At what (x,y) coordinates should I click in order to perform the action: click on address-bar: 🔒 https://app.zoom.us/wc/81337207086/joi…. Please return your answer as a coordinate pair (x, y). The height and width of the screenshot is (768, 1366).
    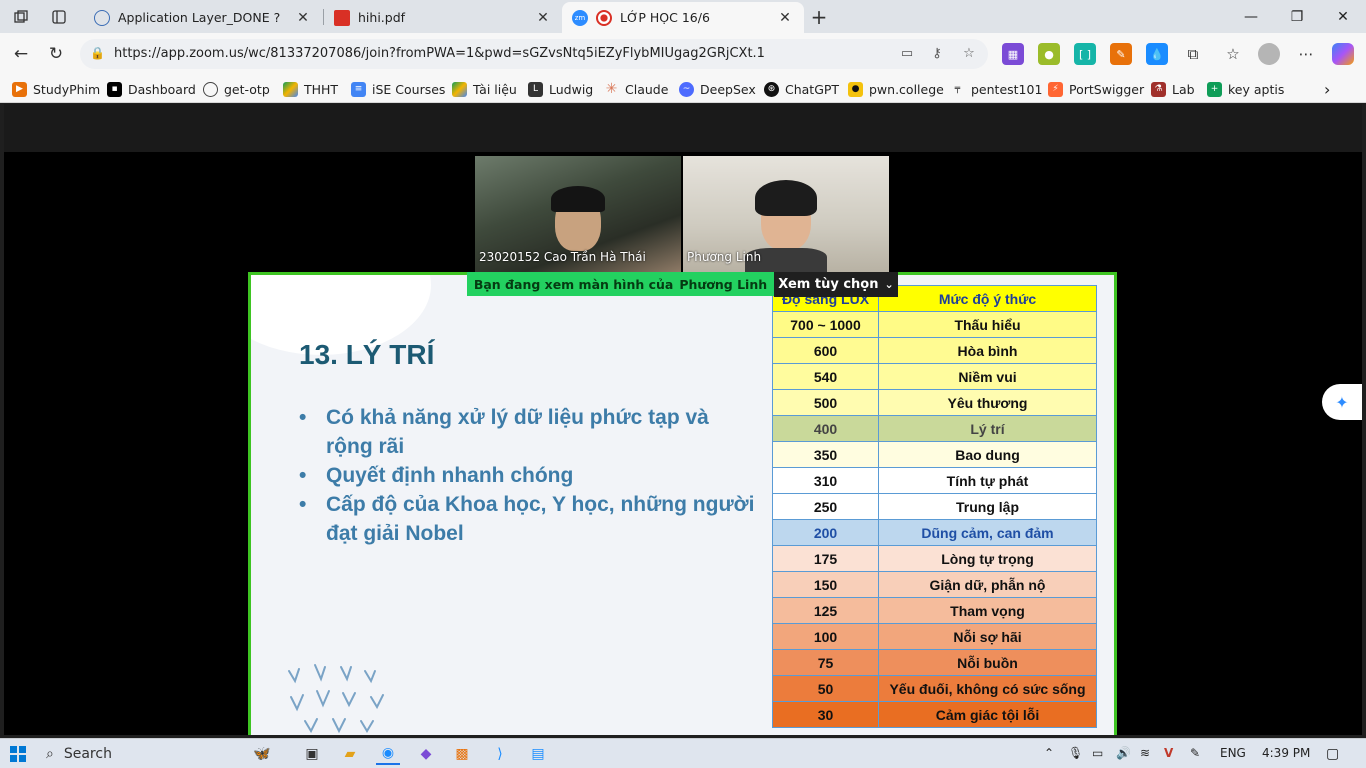
    Looking at the image, I should click on (534, 54).